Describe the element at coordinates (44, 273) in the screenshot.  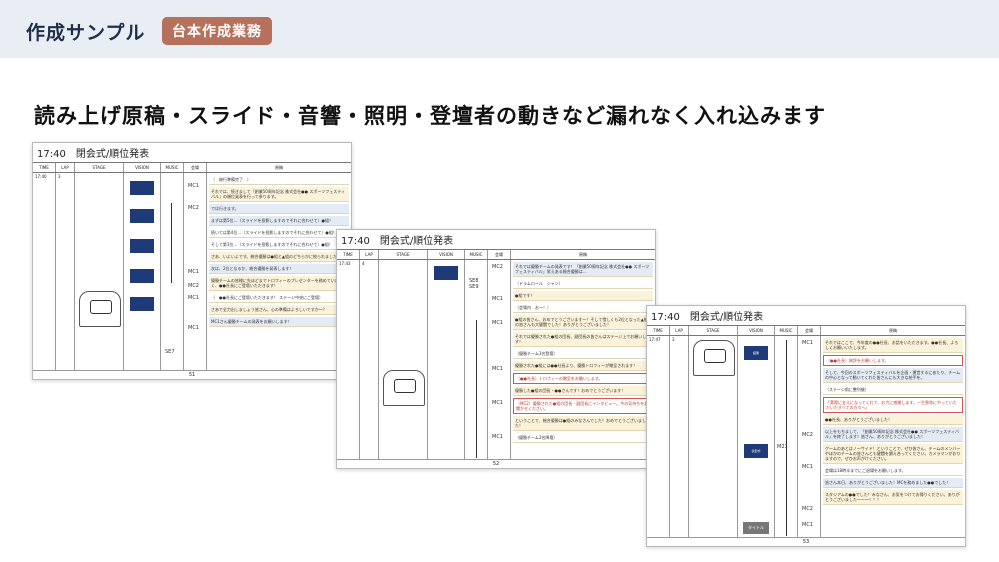
I see `time-cell: 17:40` at that location.